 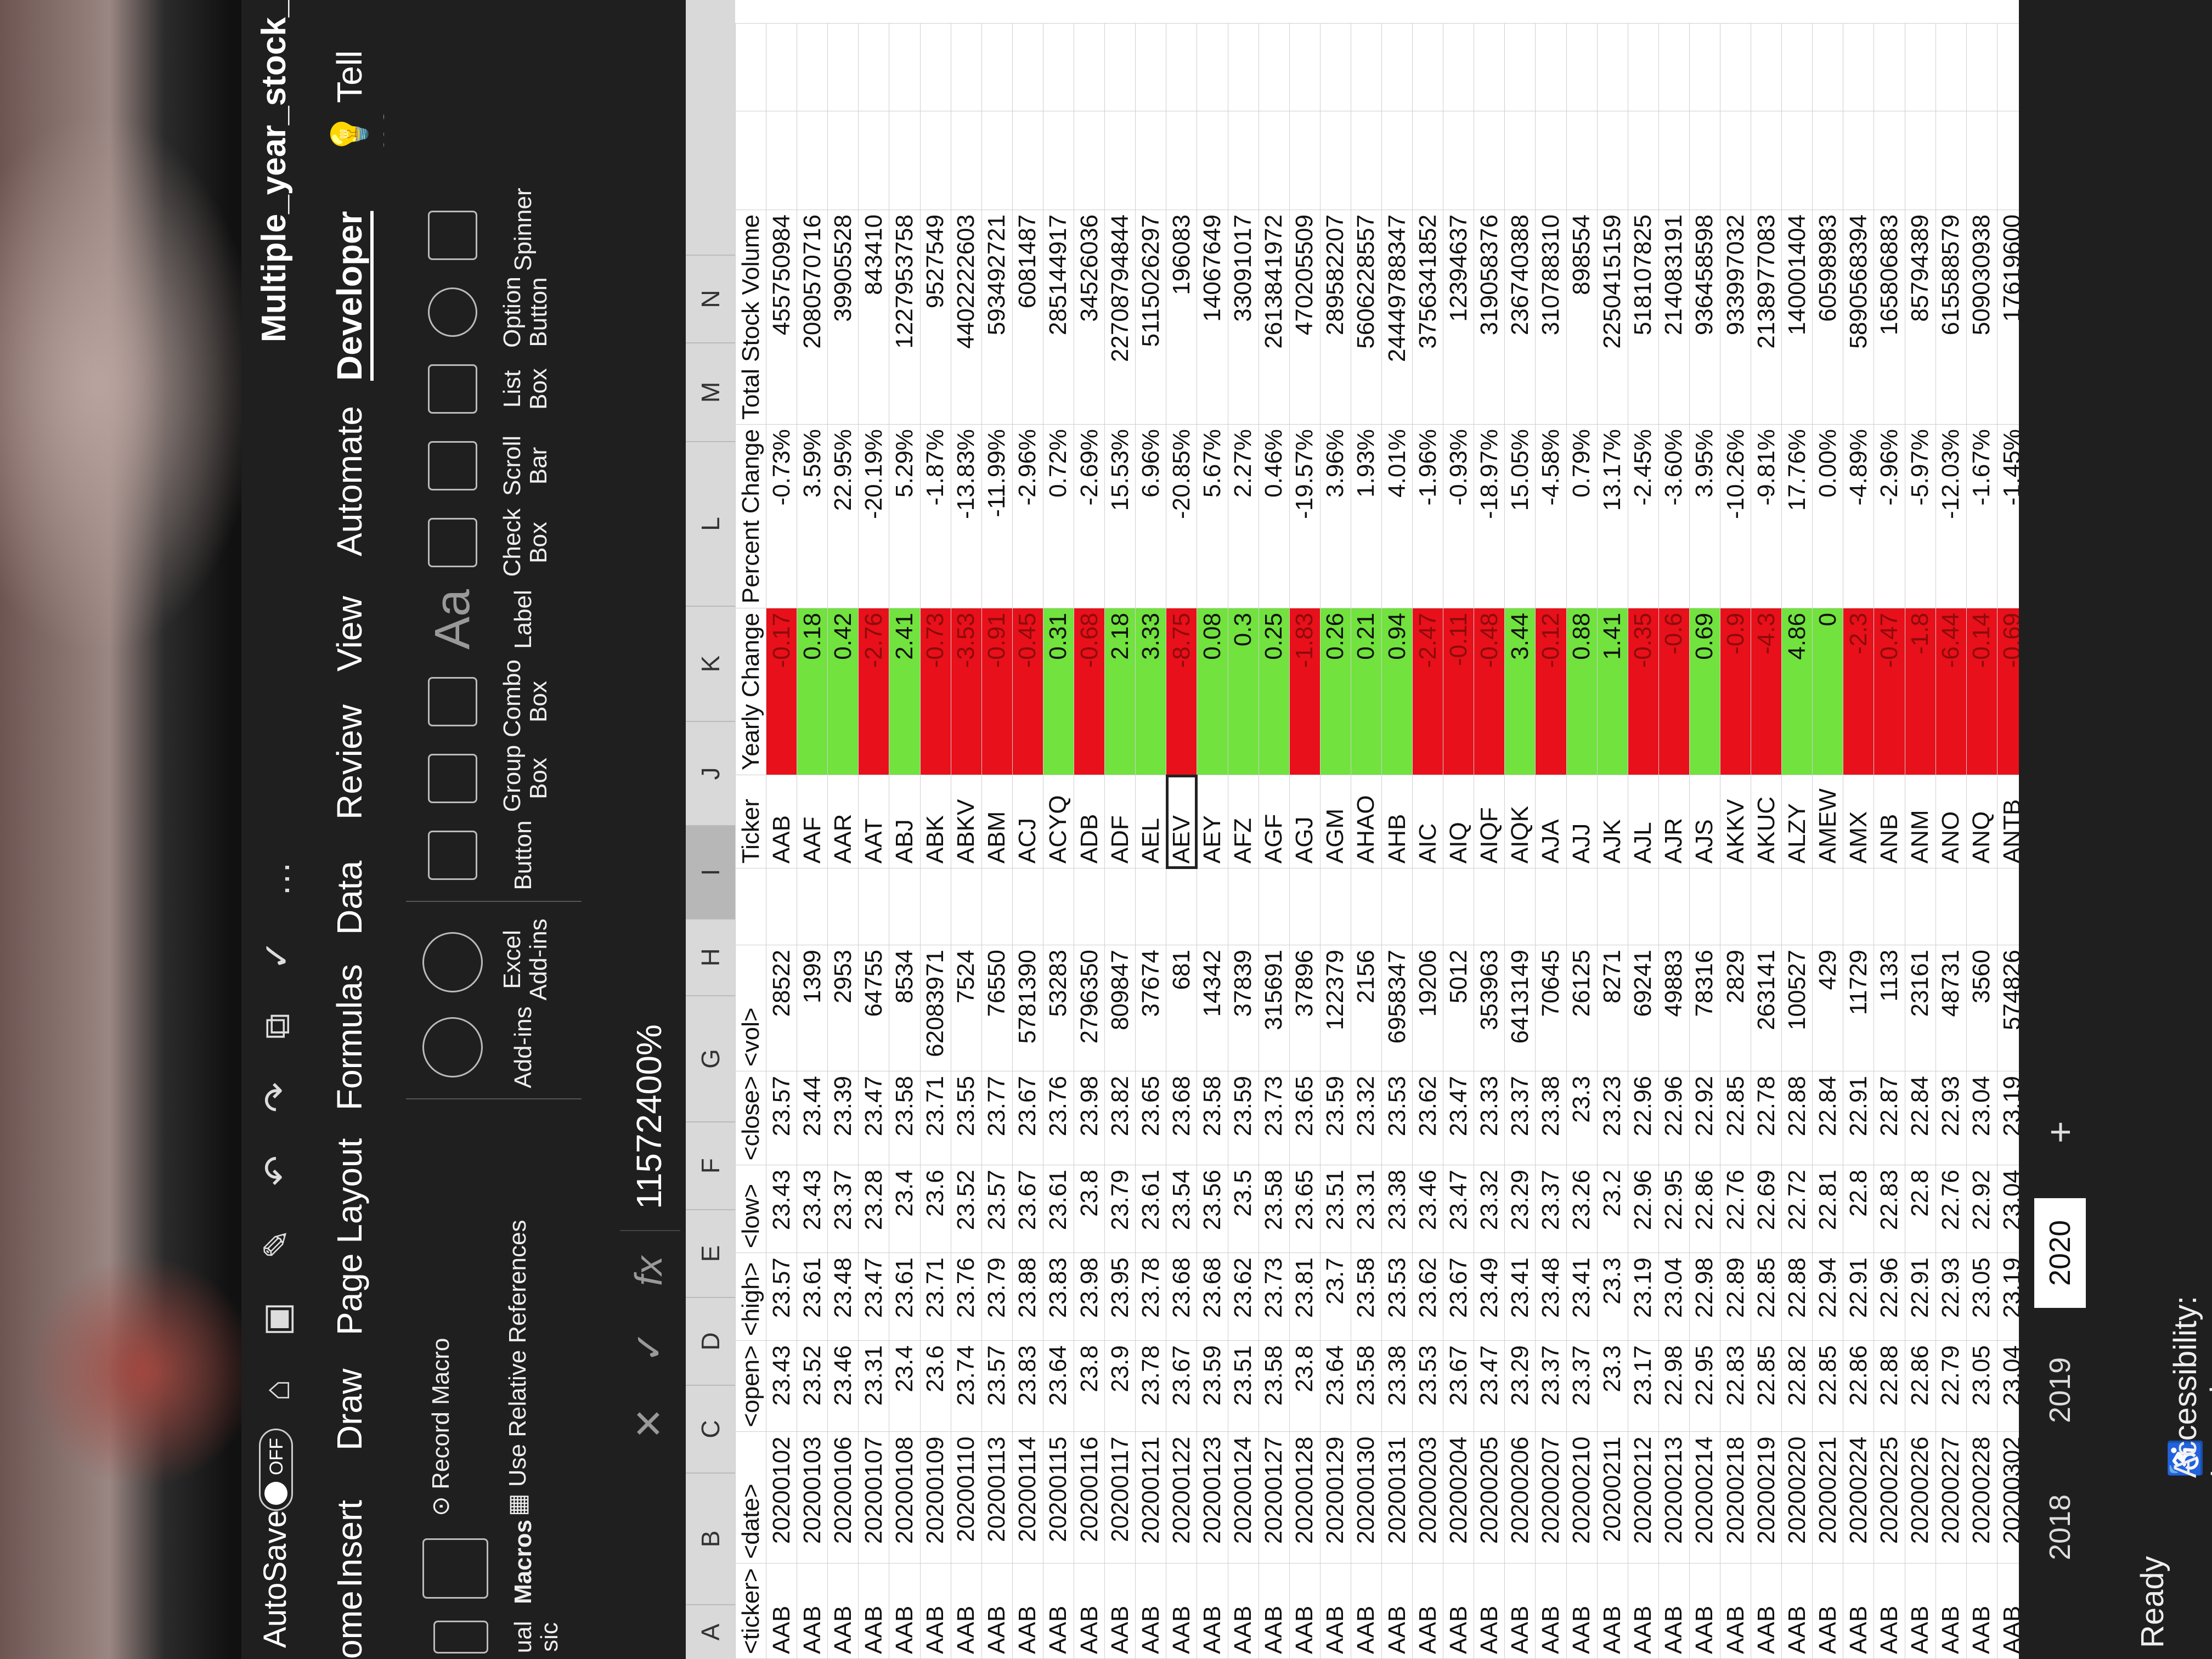 What do you see at coordinates (1951, 1297) in the screenshot?
I see `cell: 22.93` at bounding box center [1951, 1297].